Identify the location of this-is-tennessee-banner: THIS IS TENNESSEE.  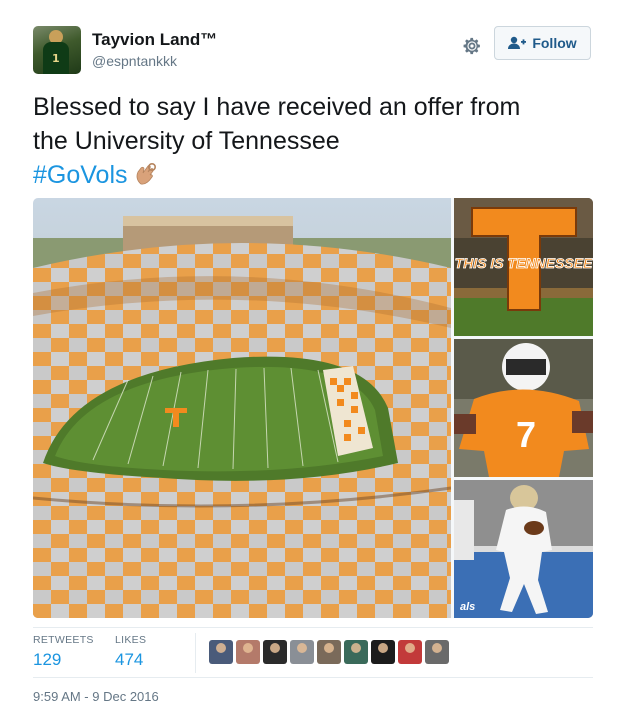
(524, 263).